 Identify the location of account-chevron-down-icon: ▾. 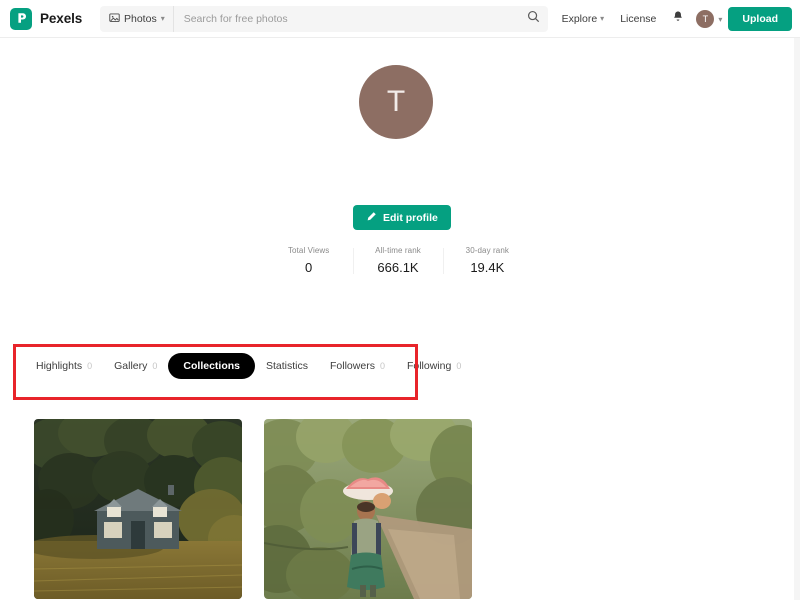
(720, 19).